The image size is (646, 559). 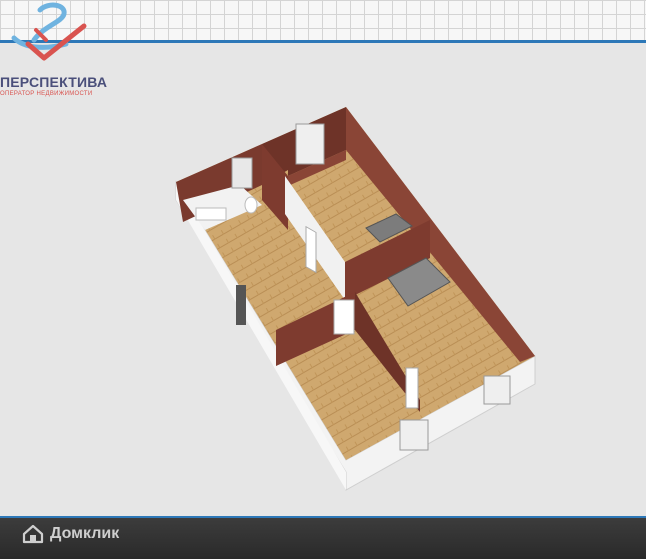 I want to click on window-left, so click(x=241, y=305).